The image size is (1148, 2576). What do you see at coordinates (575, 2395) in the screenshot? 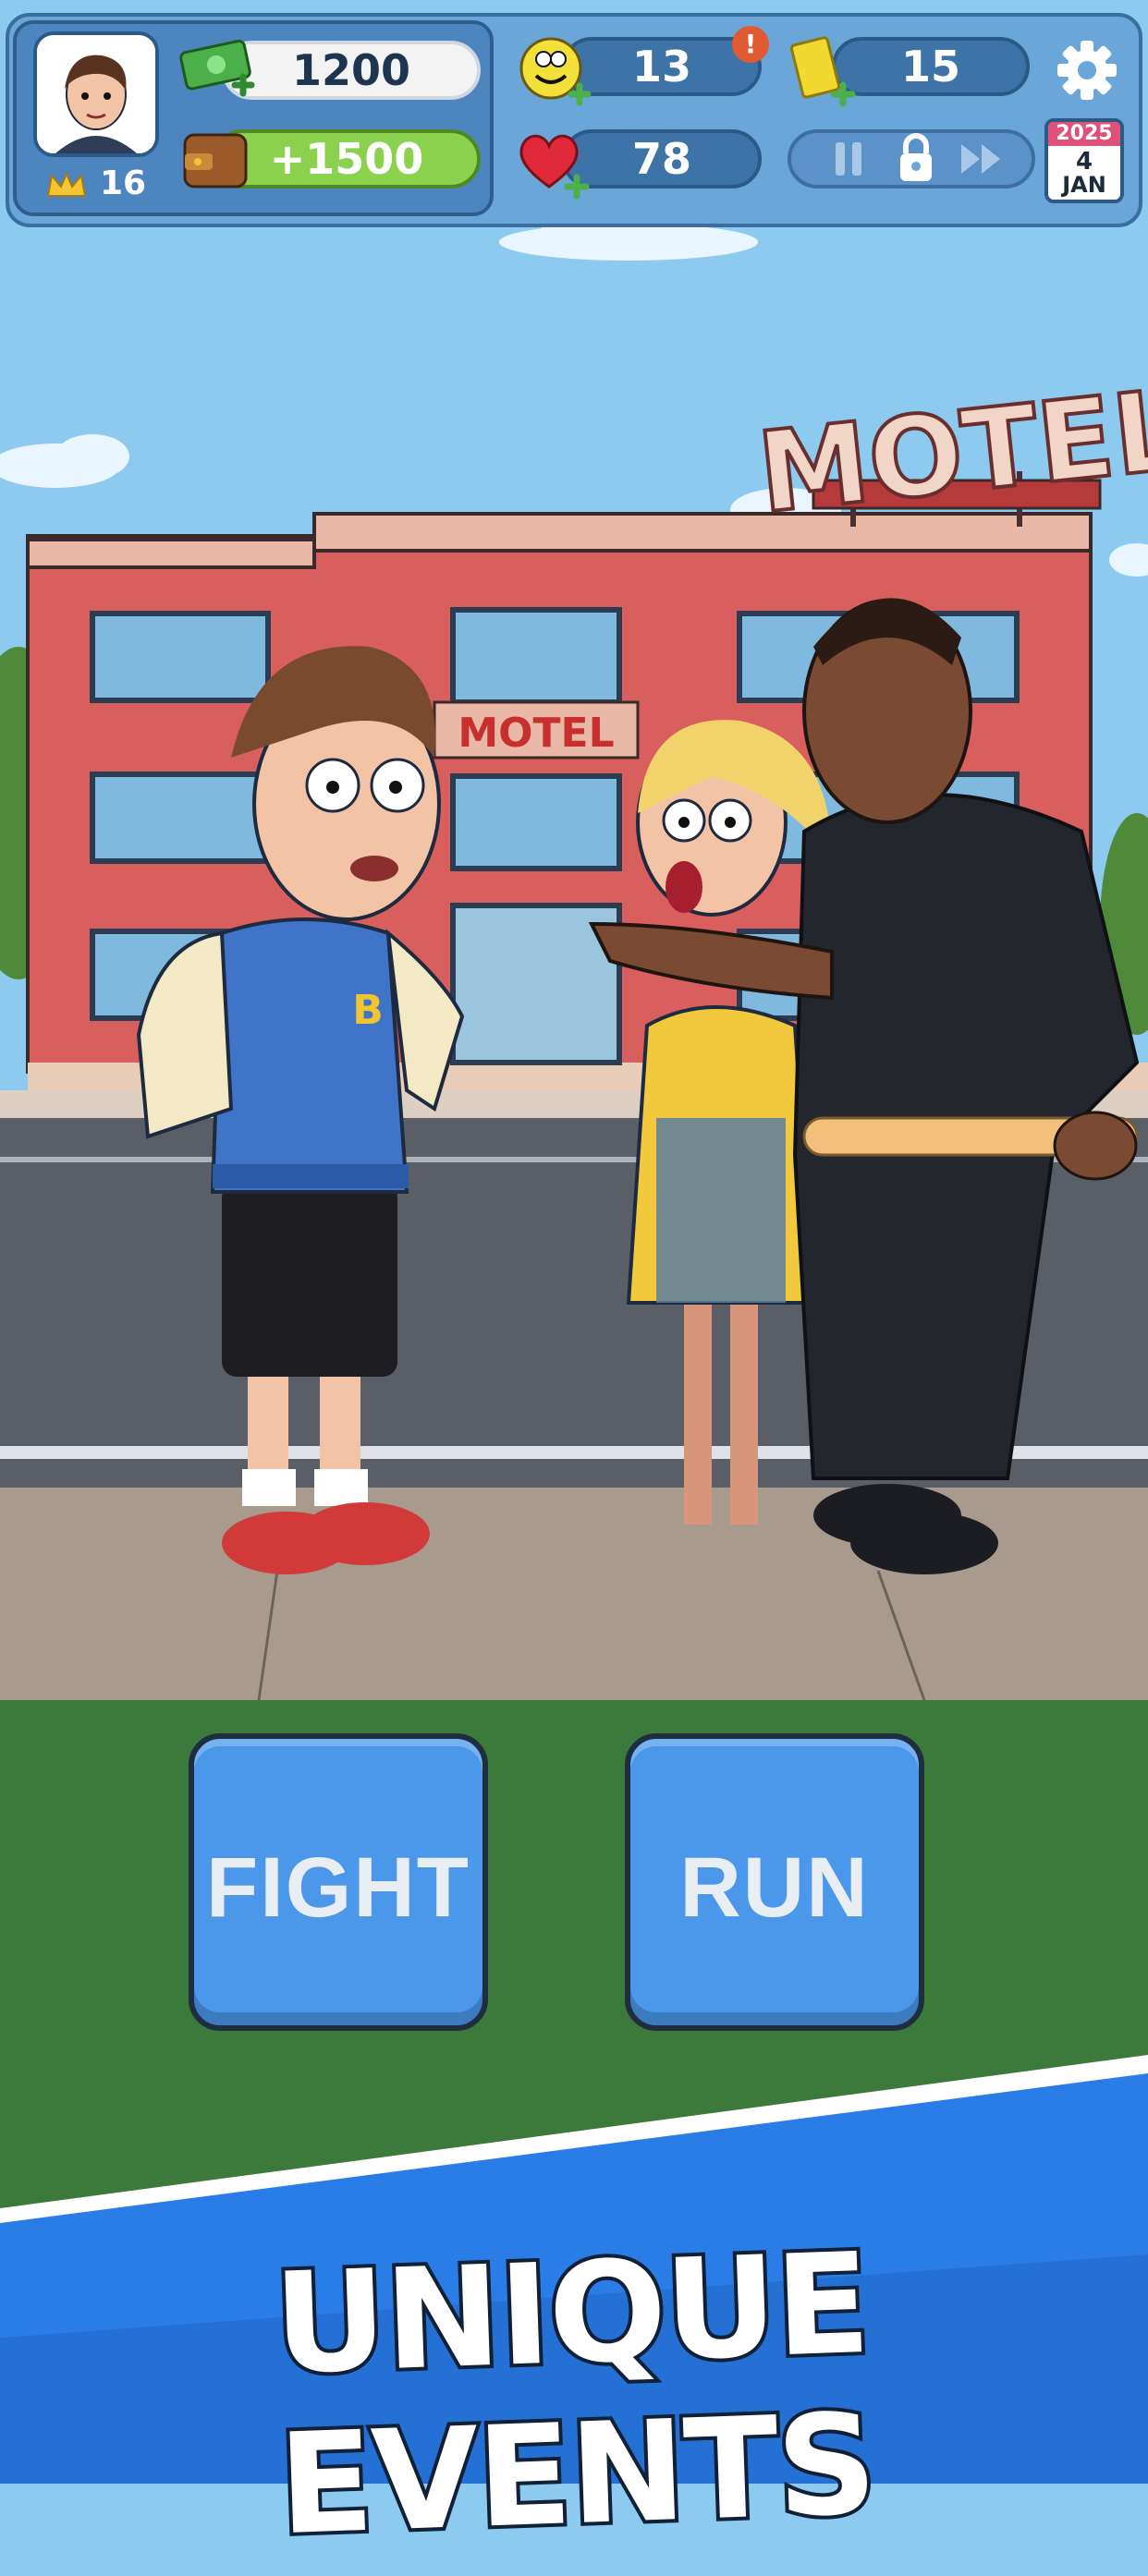
I see `promo-banner-title: UNIQUE EVENTS` at bounding box center [575, 2395].